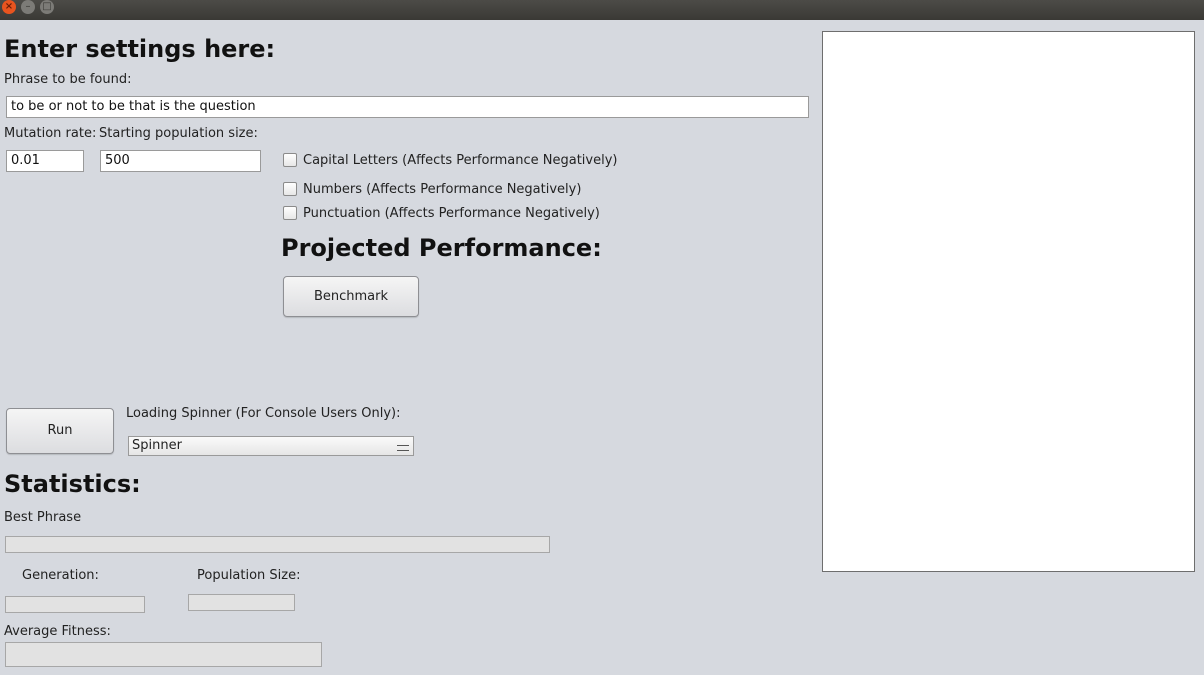  Describe the element at coordinates (290, 160) in the screenshot. I see `capital-letters-checkbox` at that location.